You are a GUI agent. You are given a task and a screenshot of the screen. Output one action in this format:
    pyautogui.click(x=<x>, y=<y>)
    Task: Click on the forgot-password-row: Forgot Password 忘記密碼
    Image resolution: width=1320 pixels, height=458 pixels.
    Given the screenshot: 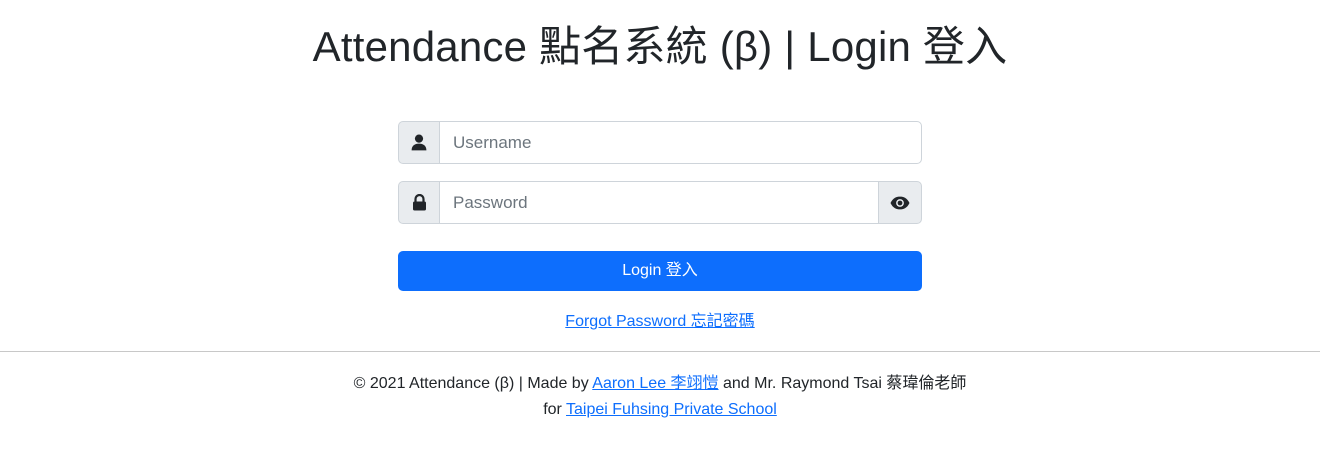 What is the action you would take?
    pyautogui.click(x=660, y=322)
    